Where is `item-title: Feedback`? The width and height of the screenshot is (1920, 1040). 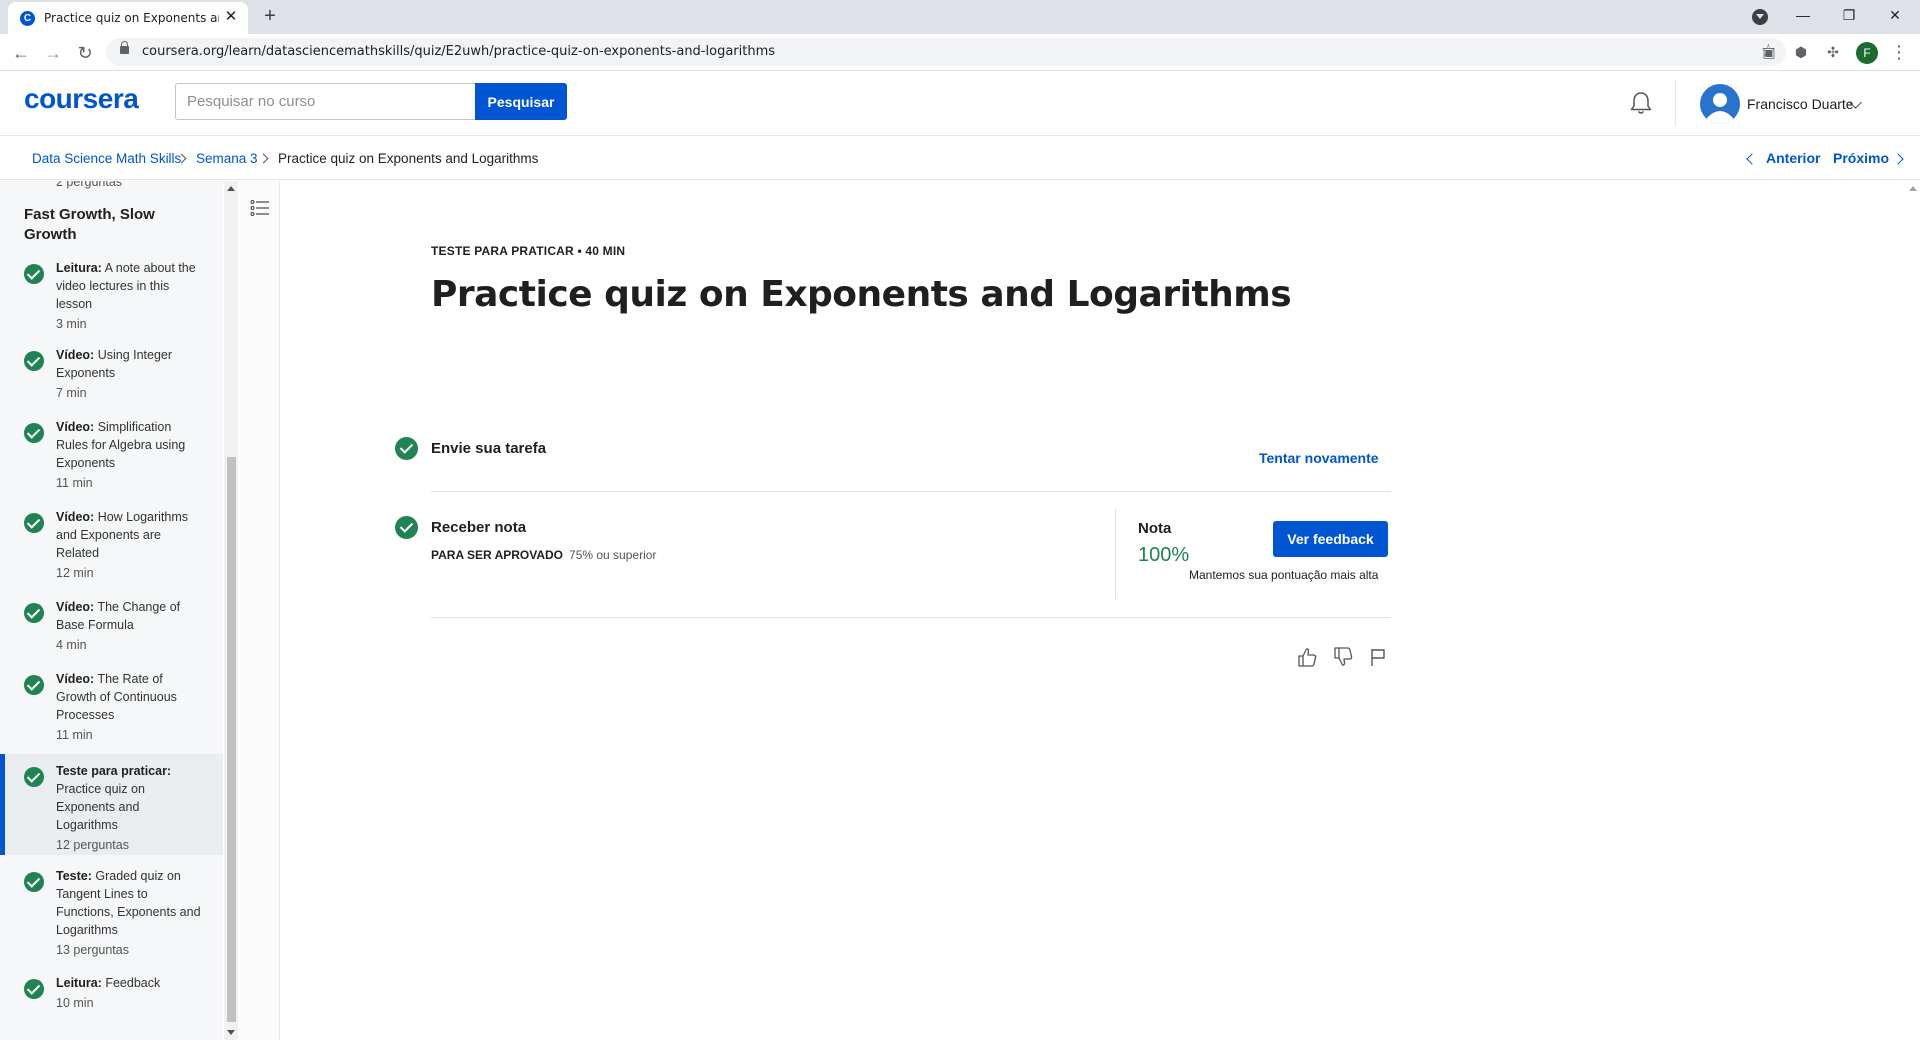
item-title: Feedback is located at coordinates (133, 983).